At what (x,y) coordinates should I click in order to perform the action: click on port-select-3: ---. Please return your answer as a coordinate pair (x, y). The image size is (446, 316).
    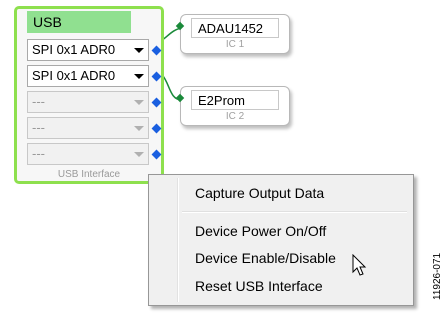
    Looking at the image, I should click on (88, 102).